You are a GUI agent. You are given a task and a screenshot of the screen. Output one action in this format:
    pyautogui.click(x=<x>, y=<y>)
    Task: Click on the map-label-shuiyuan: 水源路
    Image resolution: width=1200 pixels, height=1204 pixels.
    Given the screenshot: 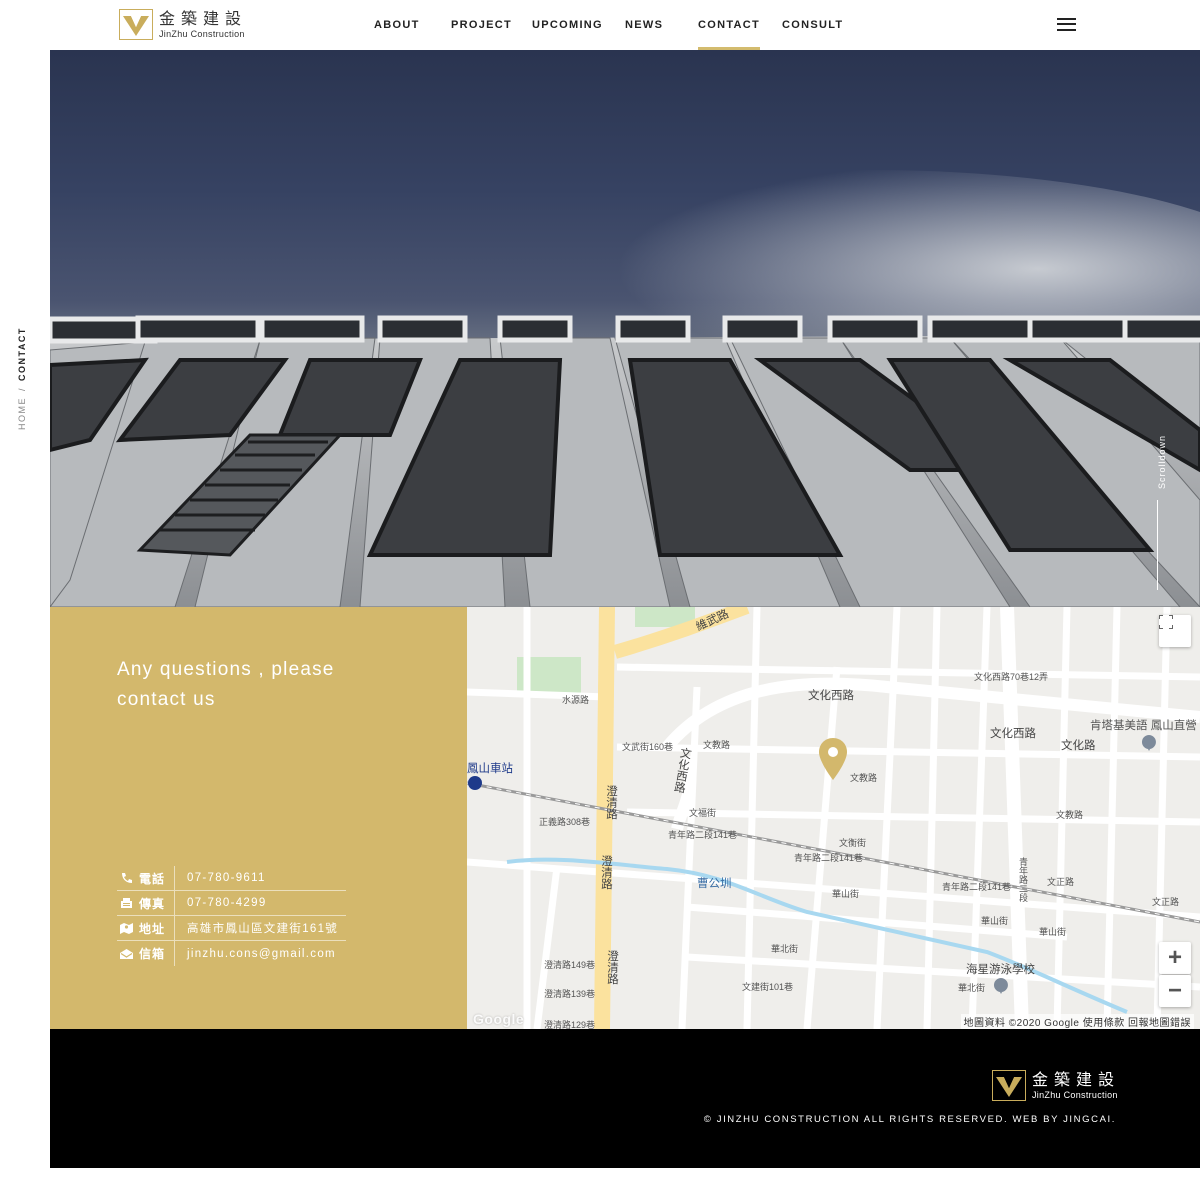 What is the action you would take?
    pyautogui.click(x=576, y=700)
    